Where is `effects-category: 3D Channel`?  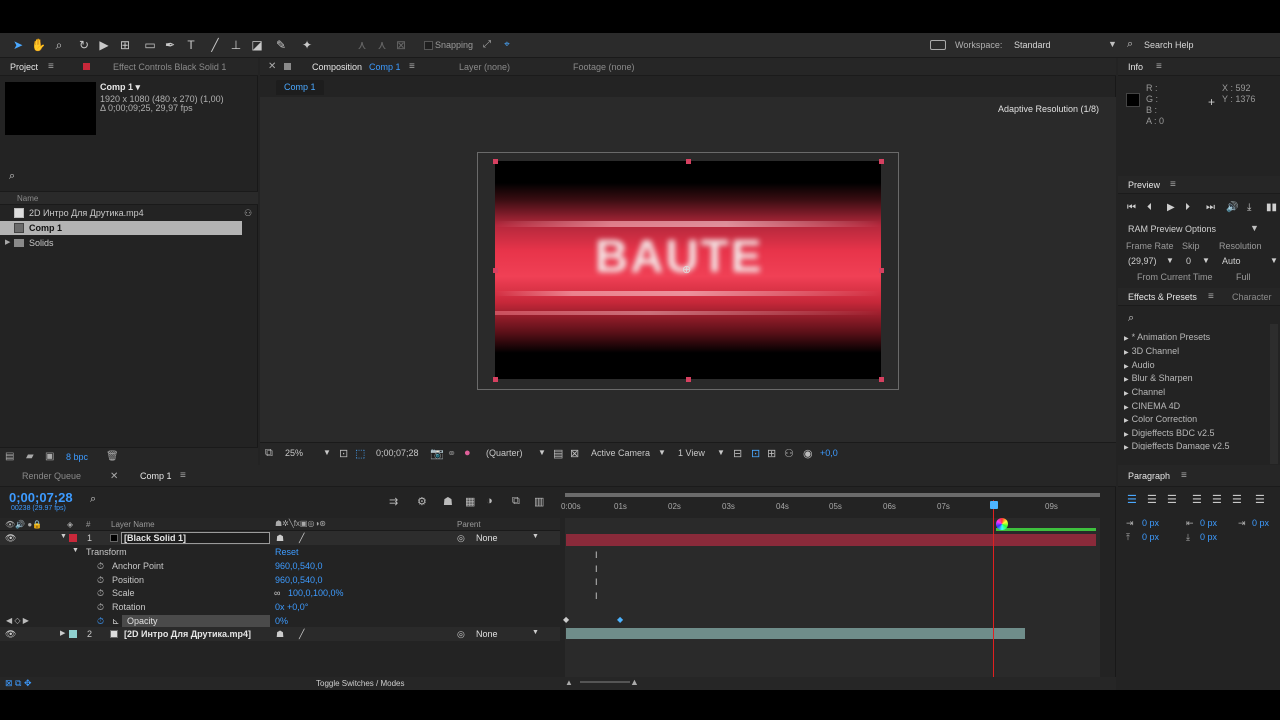 effects-category: 3D Channel is located at coordinates (1152, 351).